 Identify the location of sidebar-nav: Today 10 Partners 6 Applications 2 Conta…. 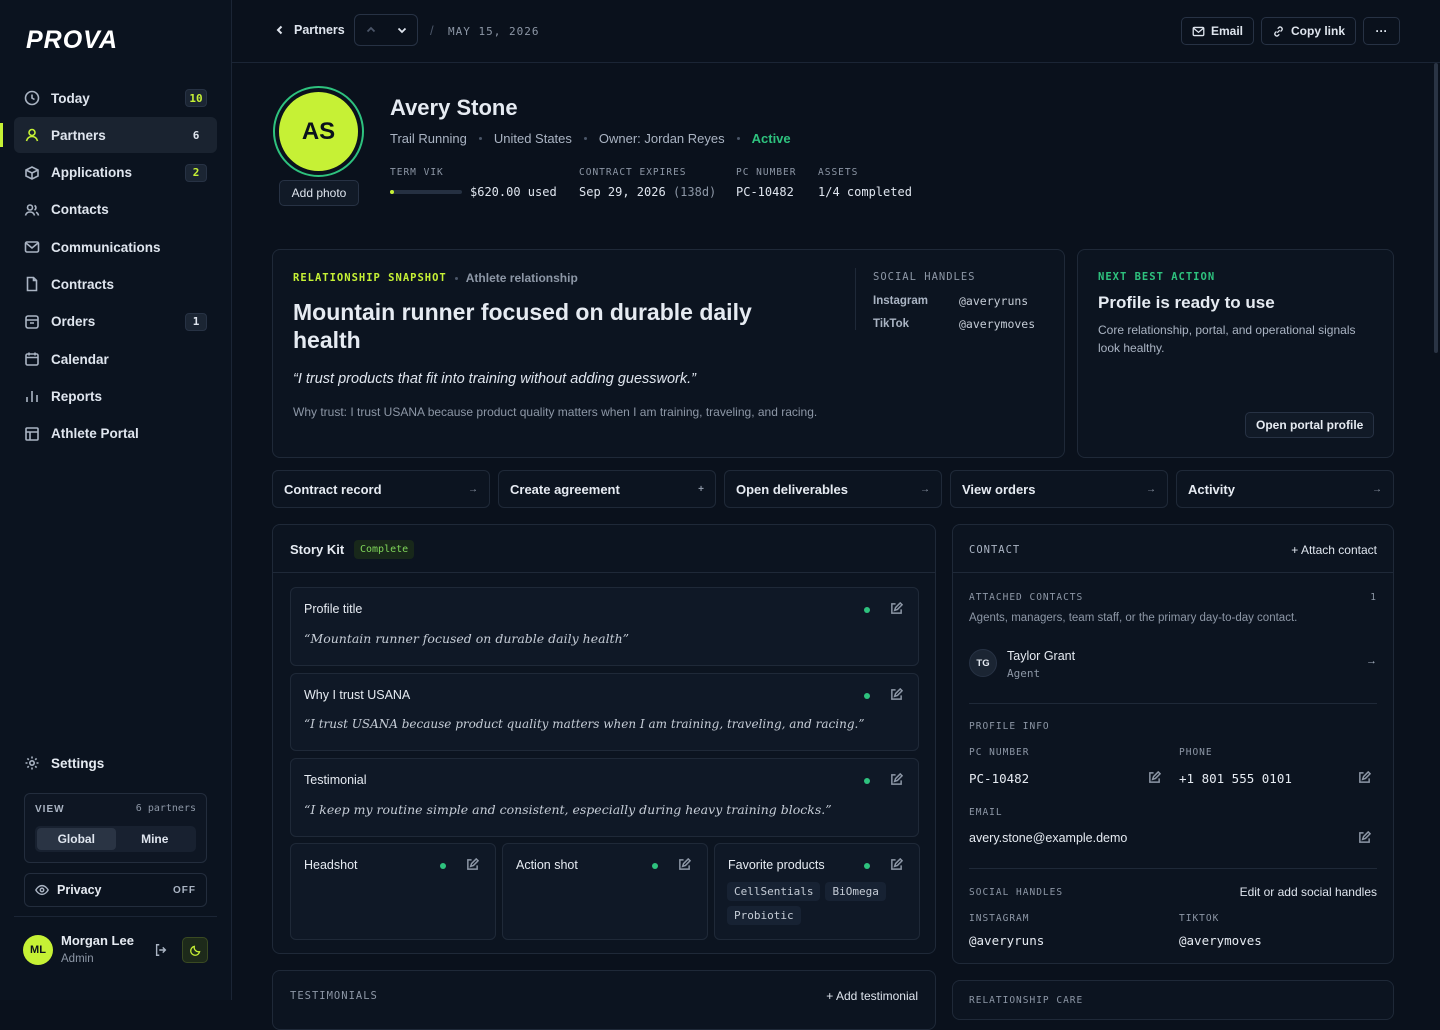
(108, 266).